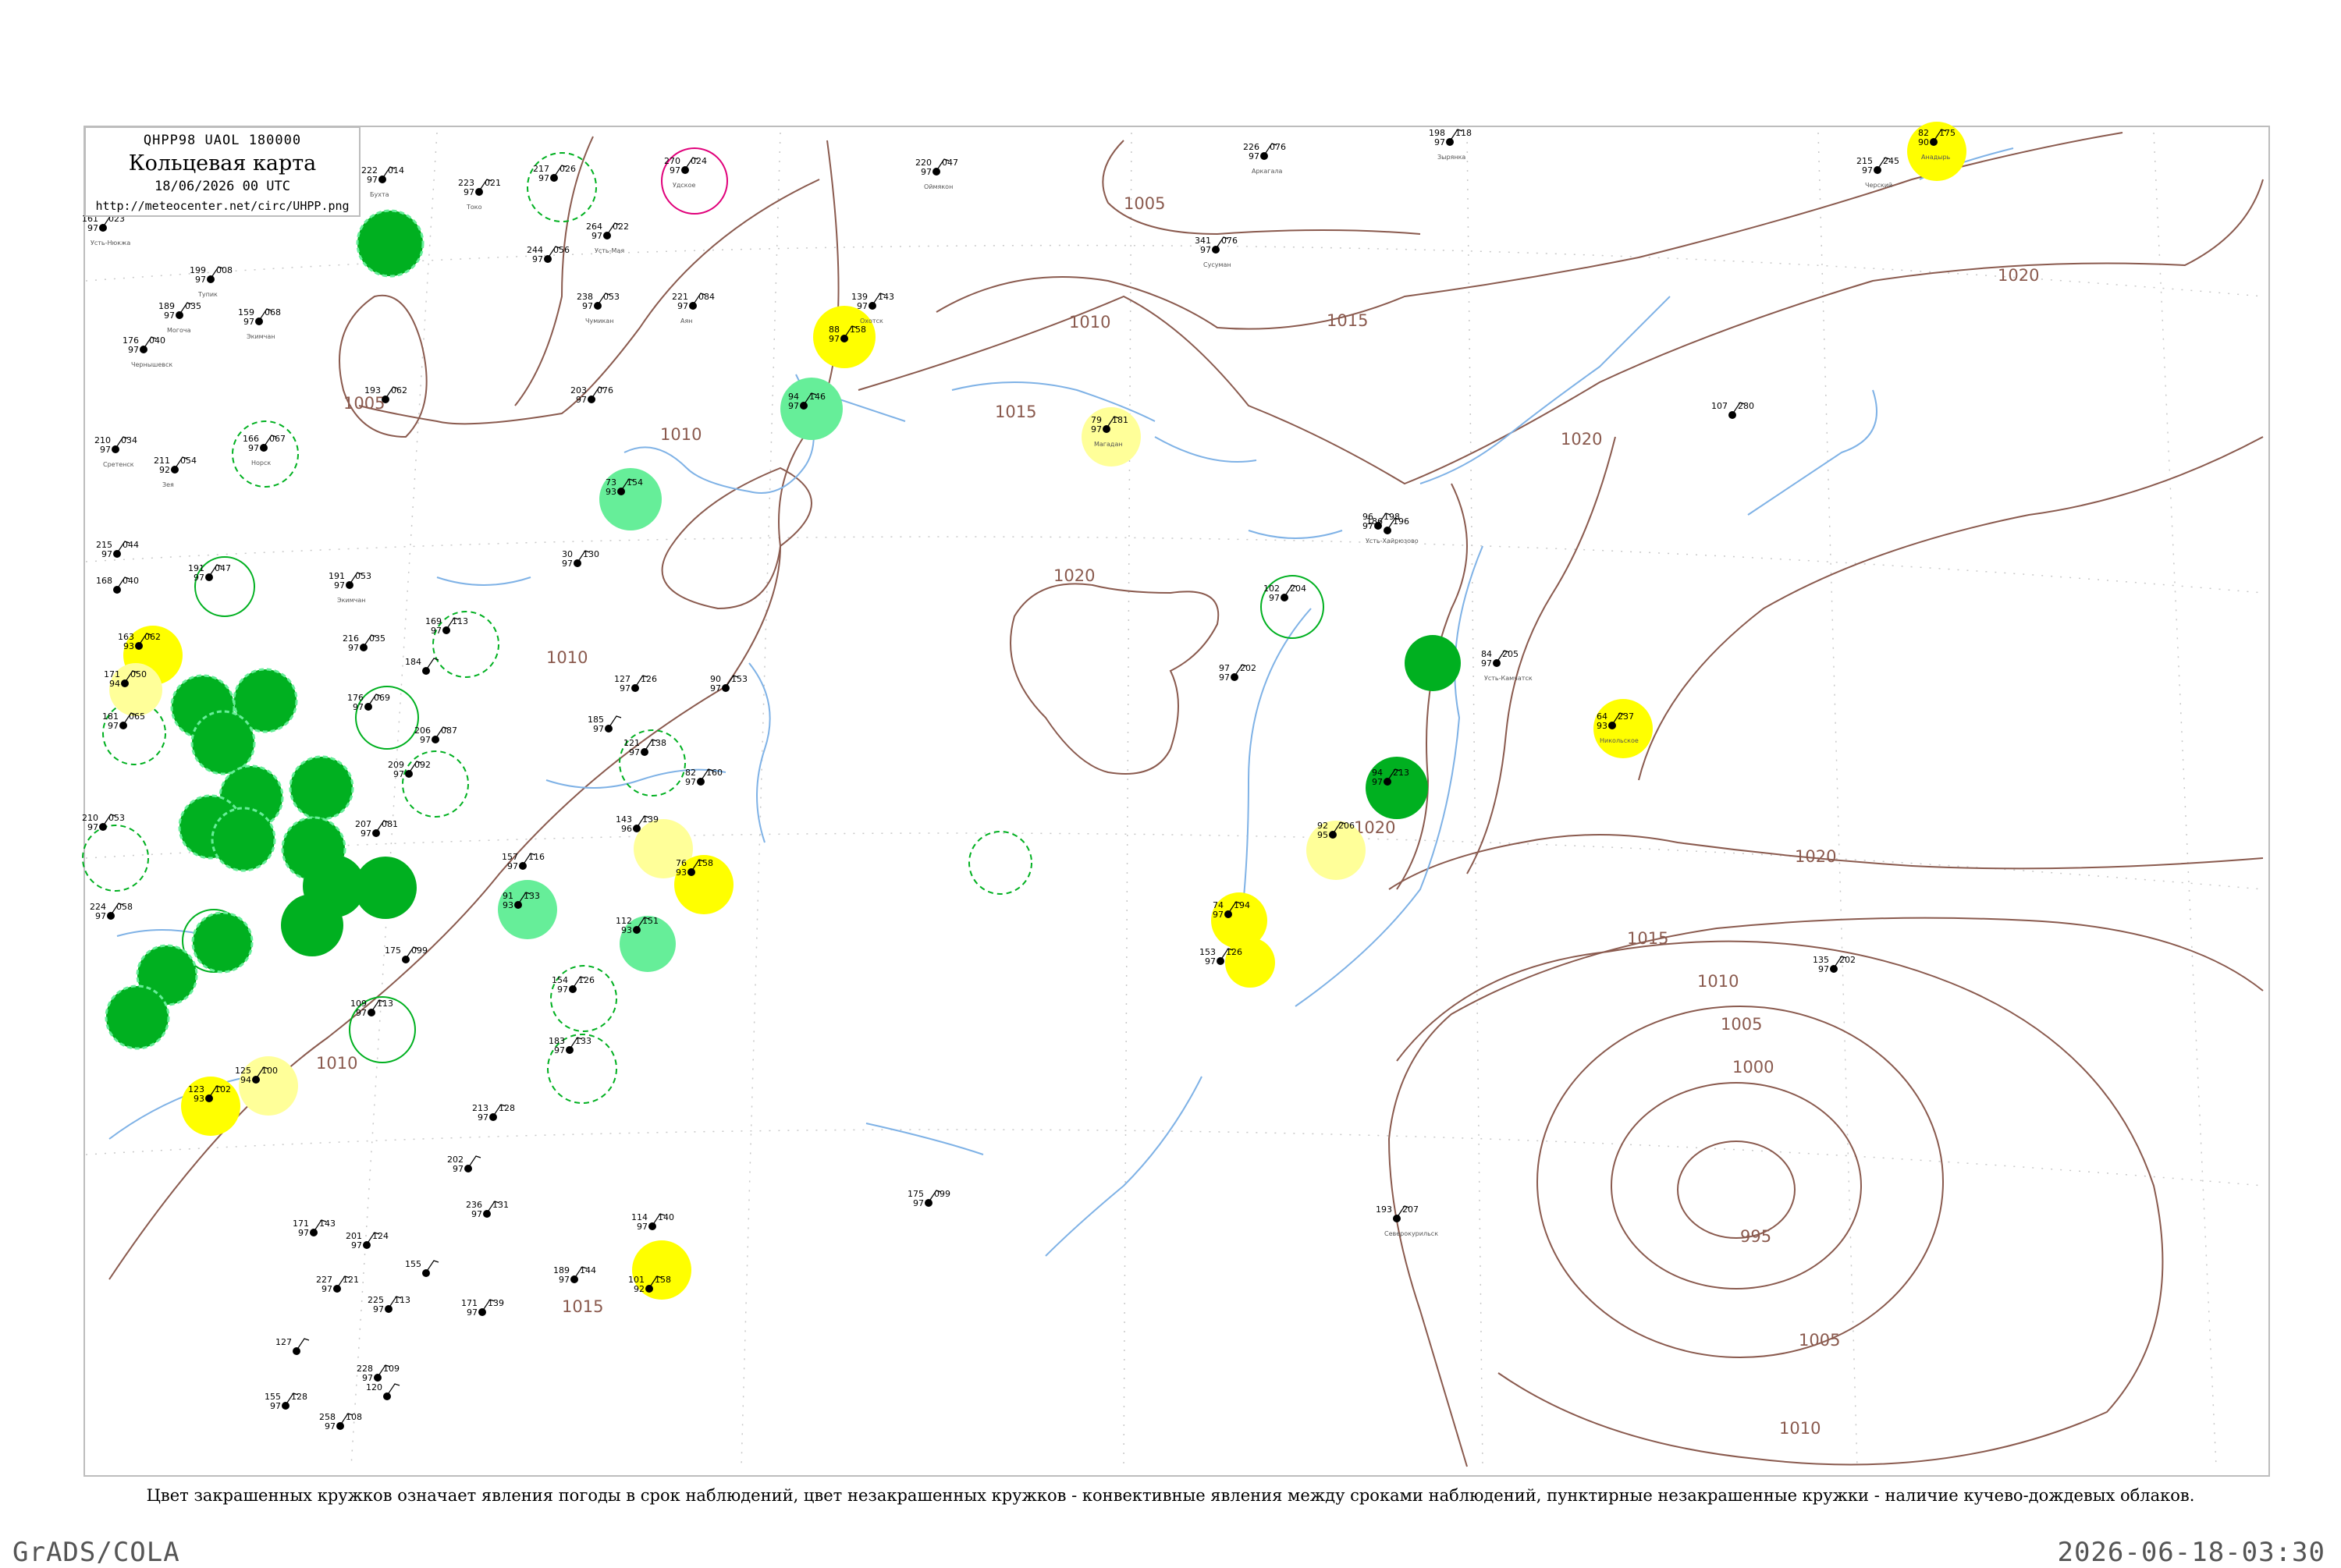 The image size is (2341, 1568). What do you see at coordinates (1410, 1210) in the screenshot?
I see `station-pressure: 207` at bounding box center [1410, 1210].